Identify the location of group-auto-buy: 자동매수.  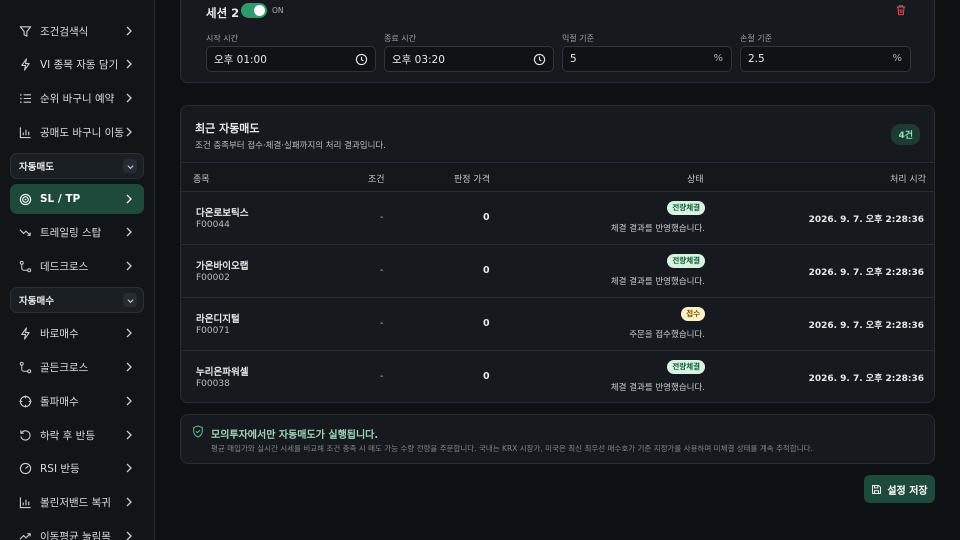
(77, 300).